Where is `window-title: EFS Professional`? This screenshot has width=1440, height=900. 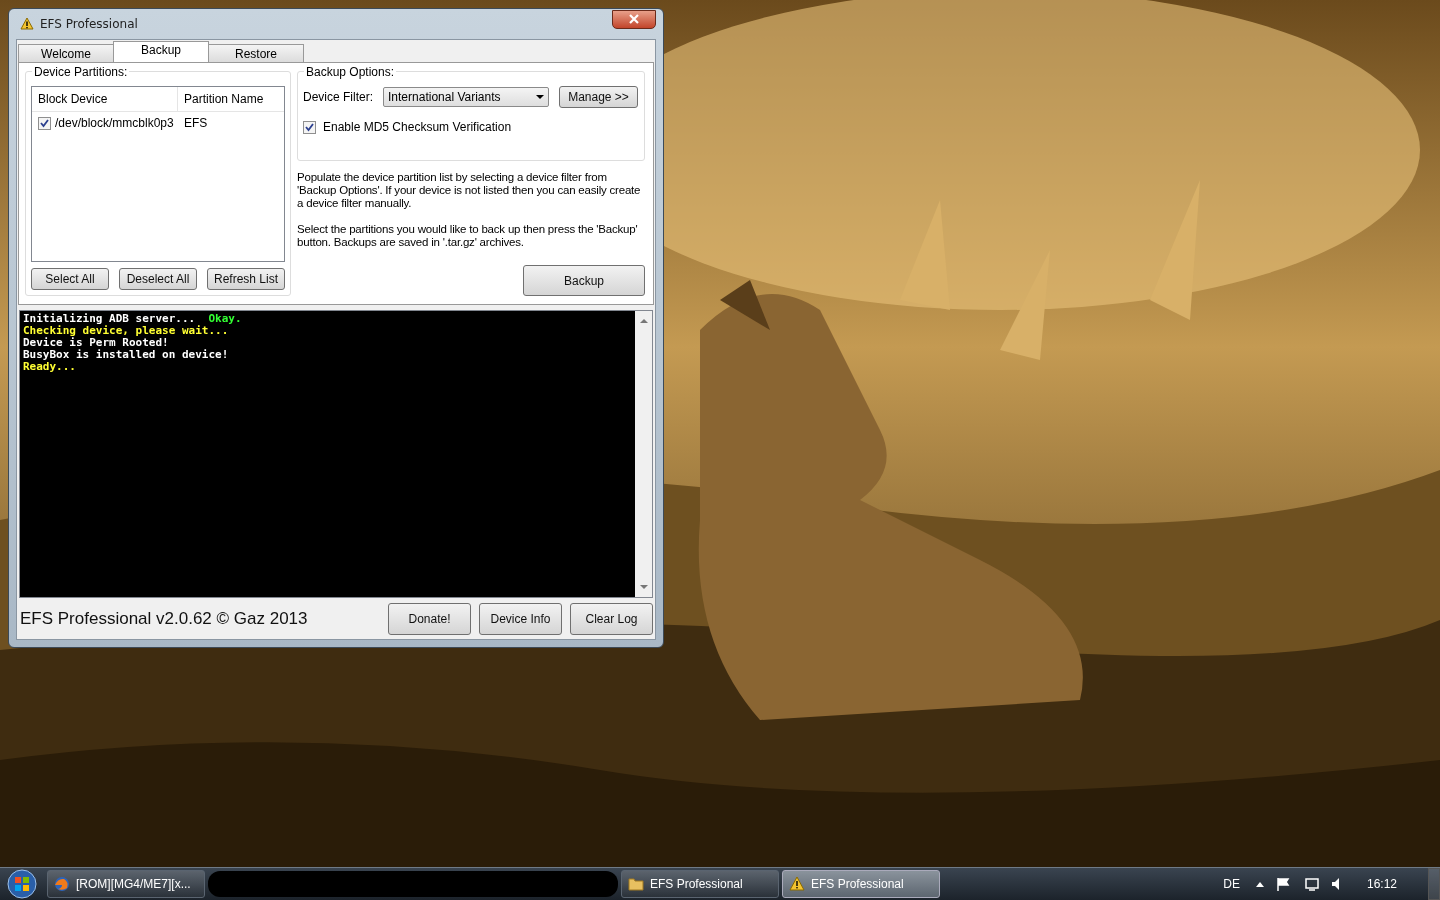 window-title: EFS Professional is located at coordinates (89, 24).